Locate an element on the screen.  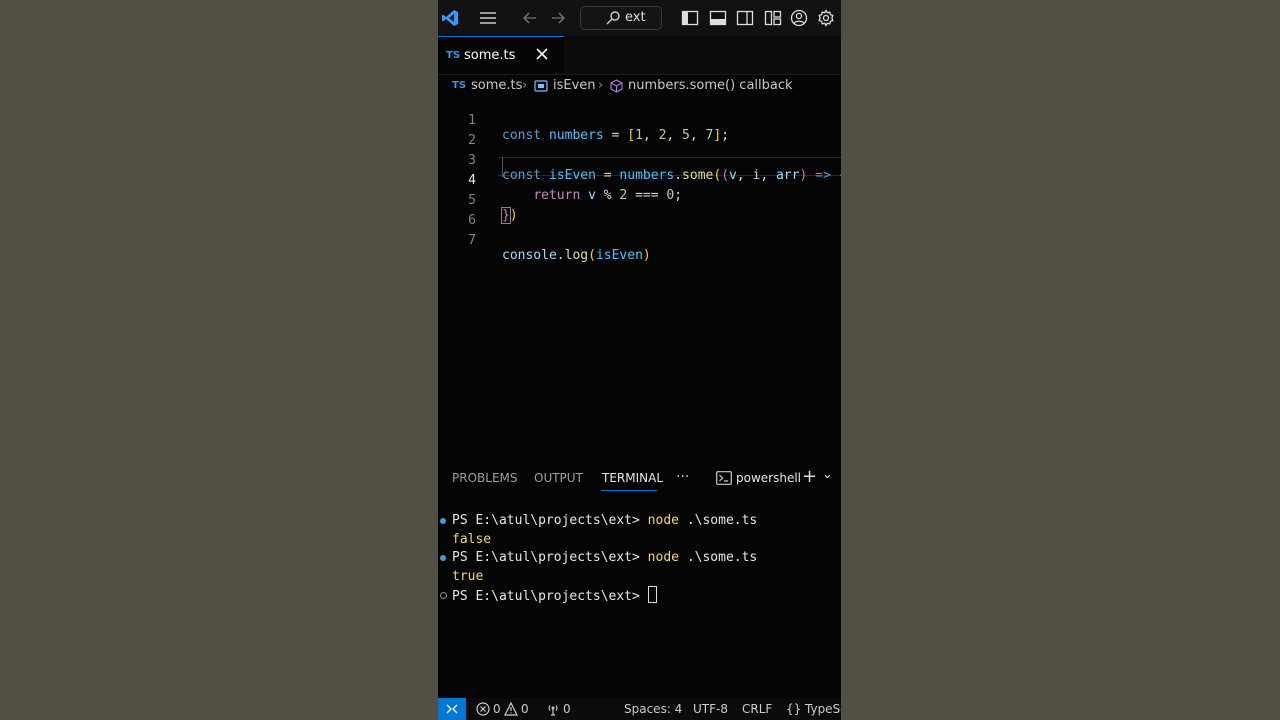
code-line: 4 return v % 2 === 0; is located at coordinates (639, 179).